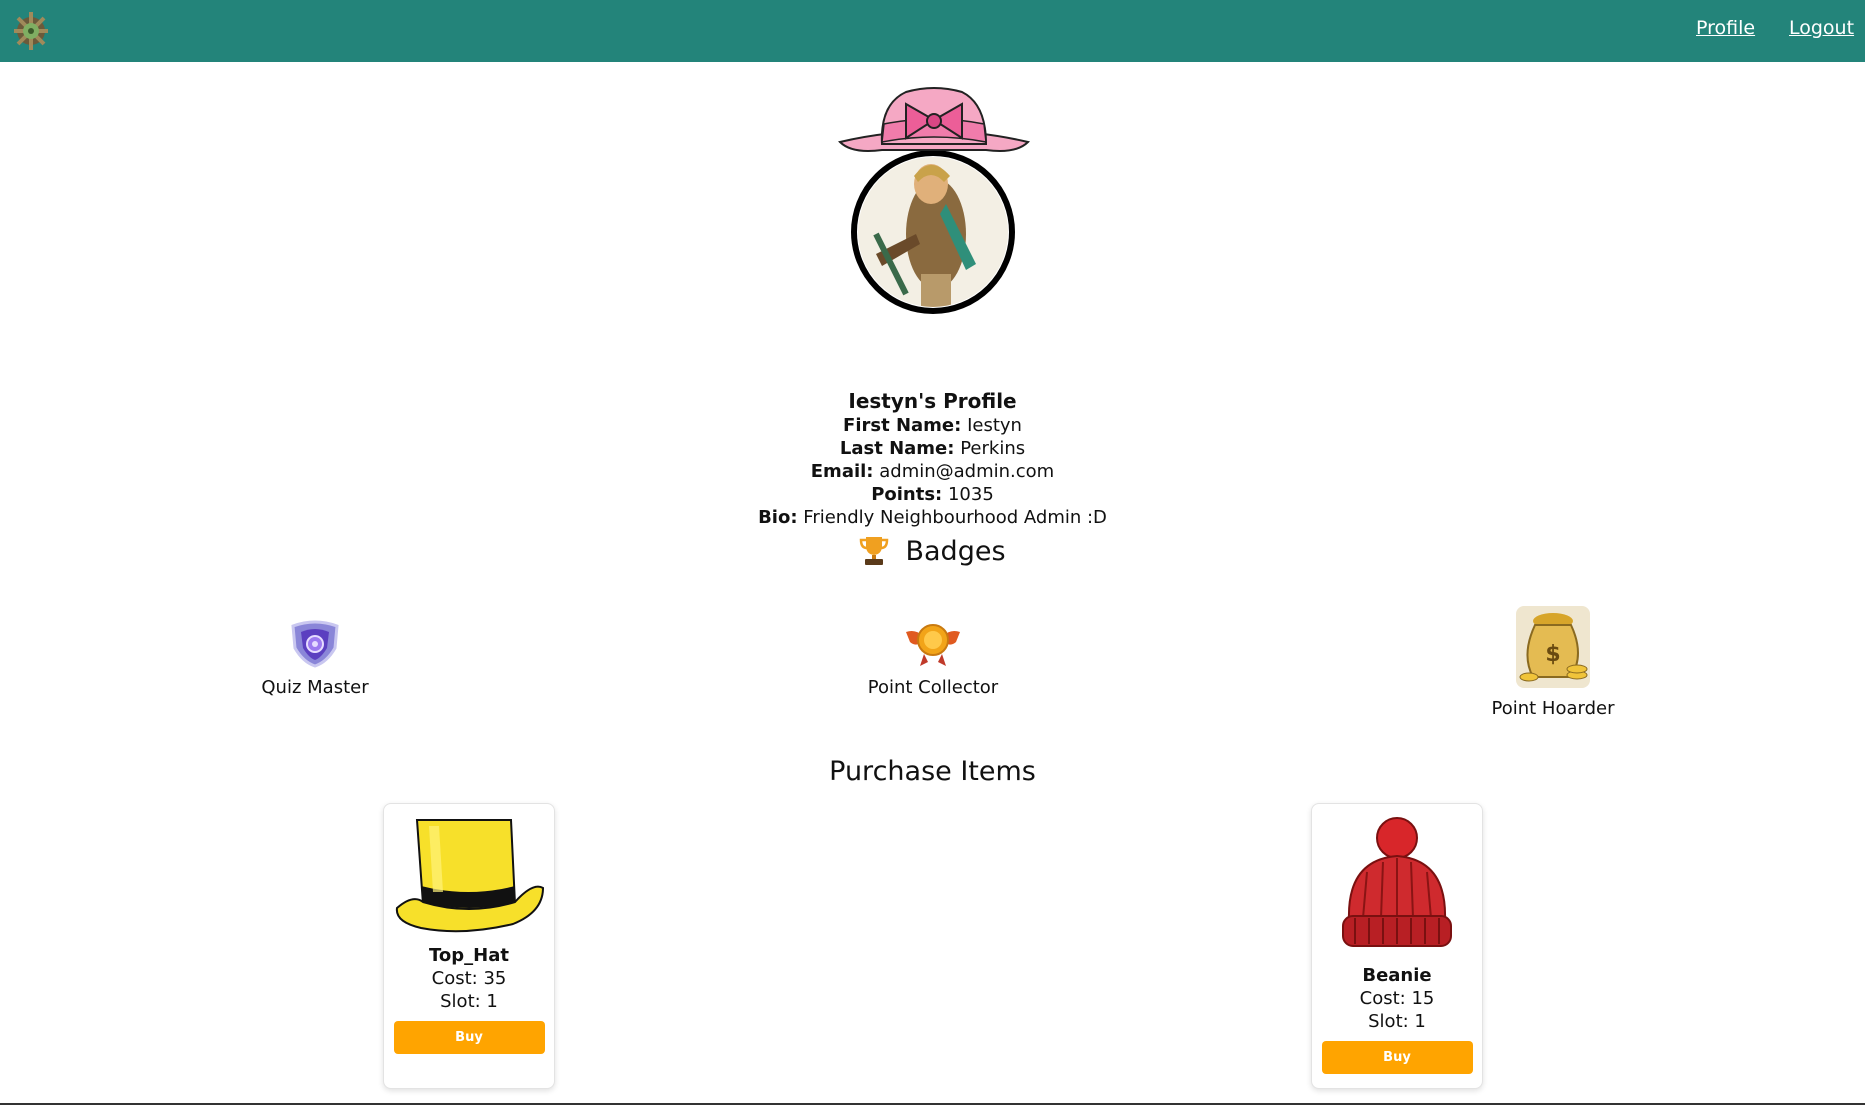 Image resolution: width=1865 pixels, height=1105 pixels. I want to click on points-row: Points: 1035, so click(932, 494).